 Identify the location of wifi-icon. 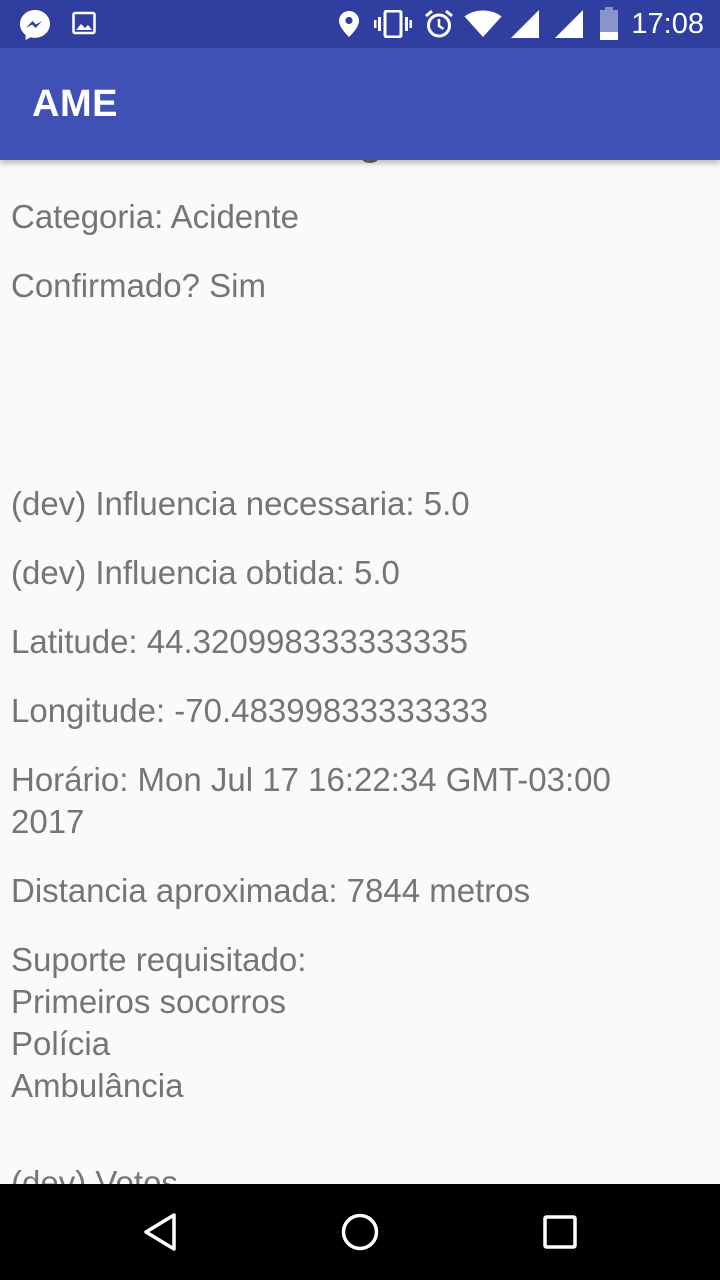
(483, 26).